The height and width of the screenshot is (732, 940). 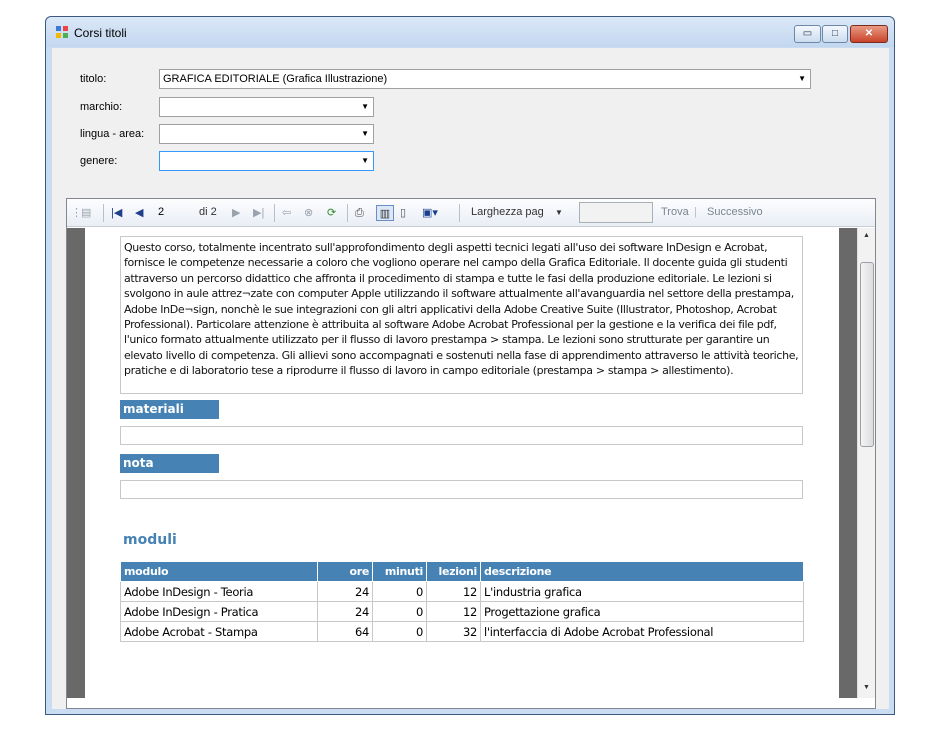 I want to click on table-cell: 32, so click(x=453, y=631).